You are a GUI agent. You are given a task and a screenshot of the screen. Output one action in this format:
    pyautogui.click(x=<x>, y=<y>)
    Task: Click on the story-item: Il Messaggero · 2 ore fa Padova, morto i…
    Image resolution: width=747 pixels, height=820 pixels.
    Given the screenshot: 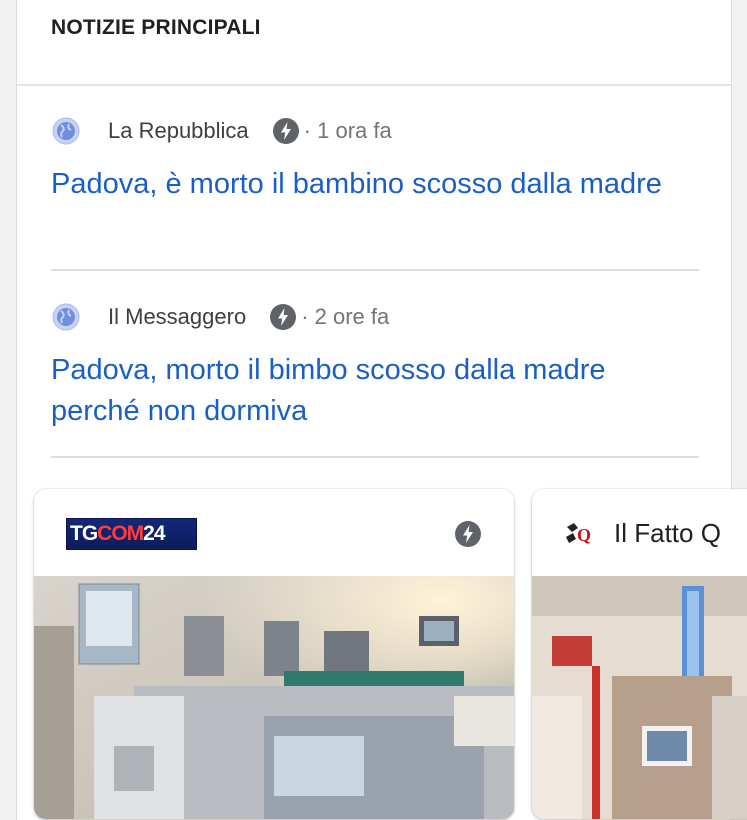 What is the action you would take?
    pyautogui.click(x=375, y=367)
    